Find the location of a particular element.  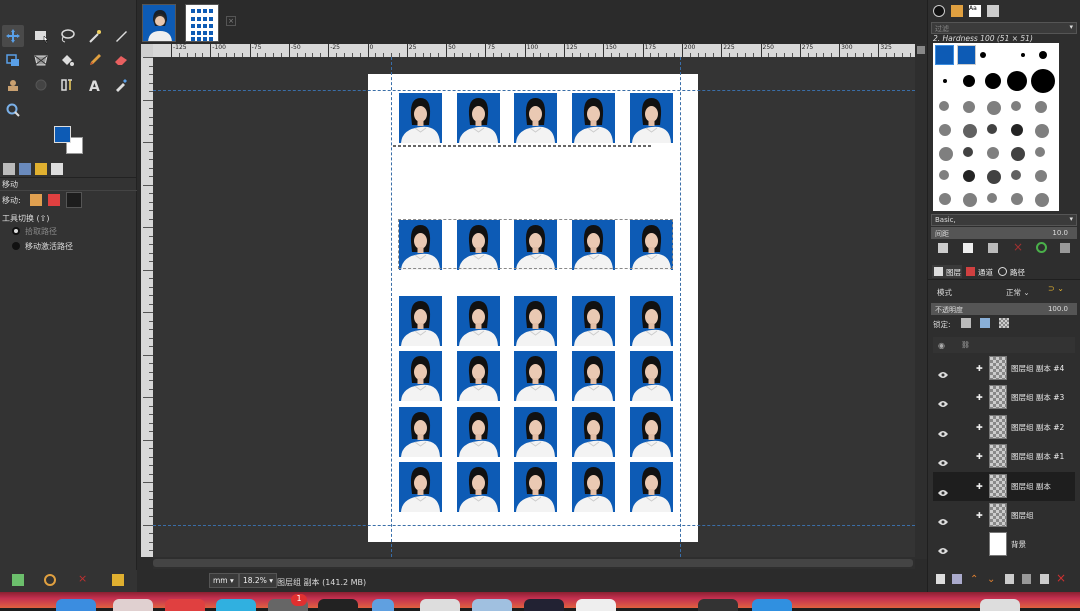

vertical-scrollbar is located at coordinates (921, 301).